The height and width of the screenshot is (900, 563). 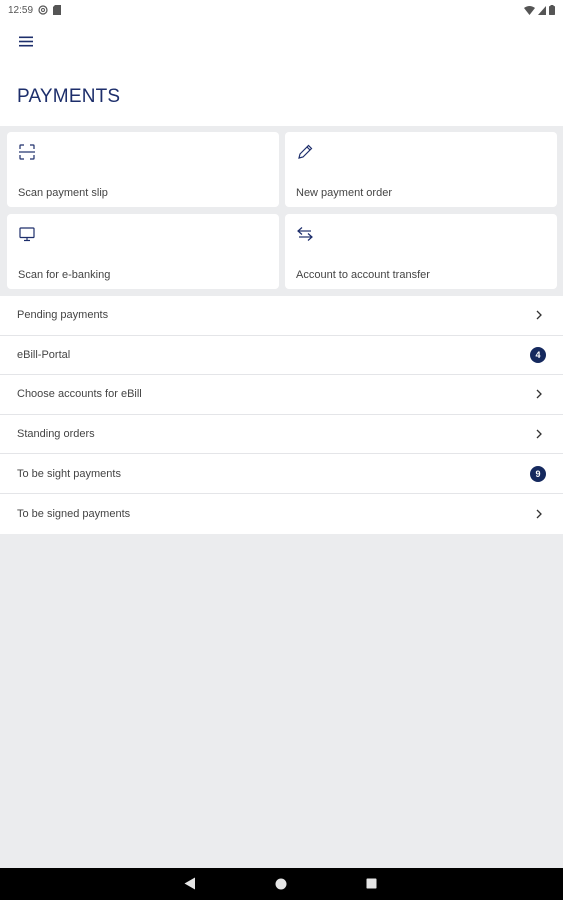 What do you see at coordinates (281, 474) in the screenshot?
I see `list-item-to-be-sight-payments: To be sight payments 9` at bounding box center [281, 474].